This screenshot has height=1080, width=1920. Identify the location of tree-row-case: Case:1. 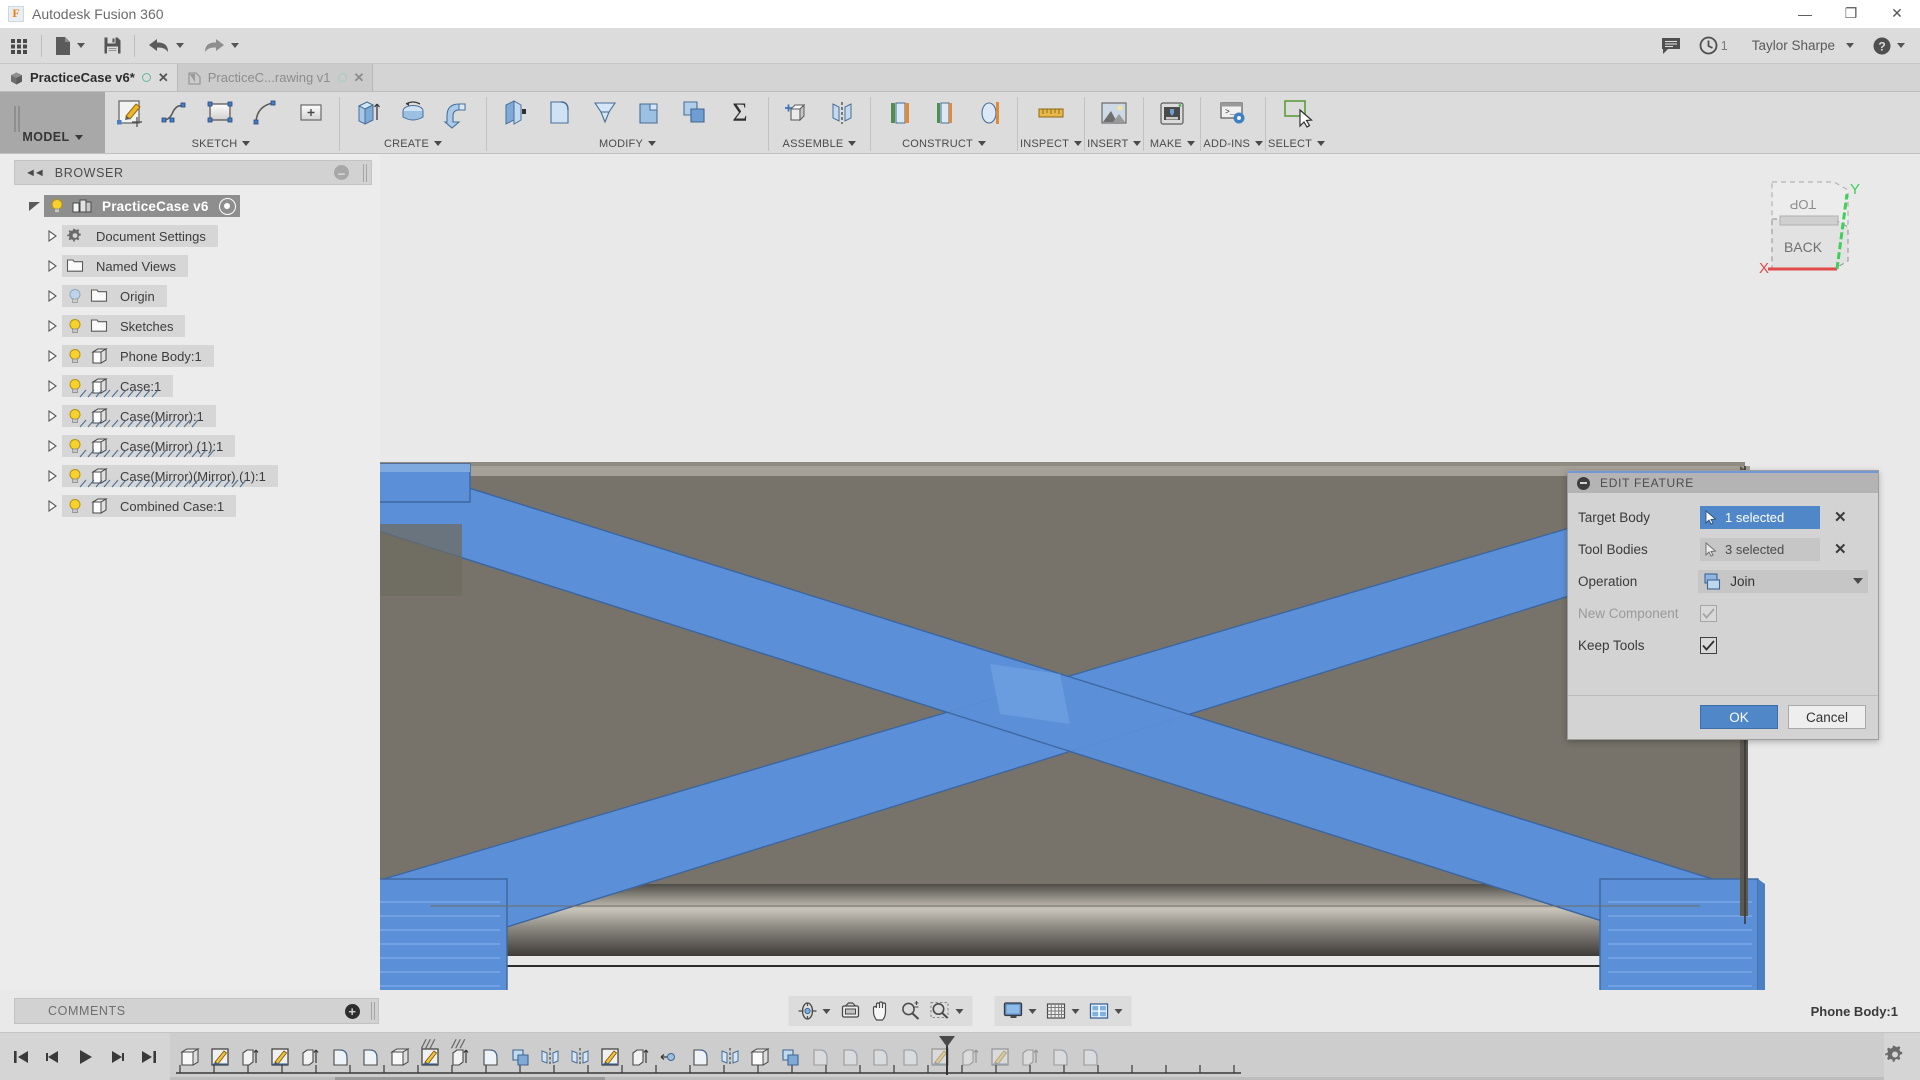
(190, 386).